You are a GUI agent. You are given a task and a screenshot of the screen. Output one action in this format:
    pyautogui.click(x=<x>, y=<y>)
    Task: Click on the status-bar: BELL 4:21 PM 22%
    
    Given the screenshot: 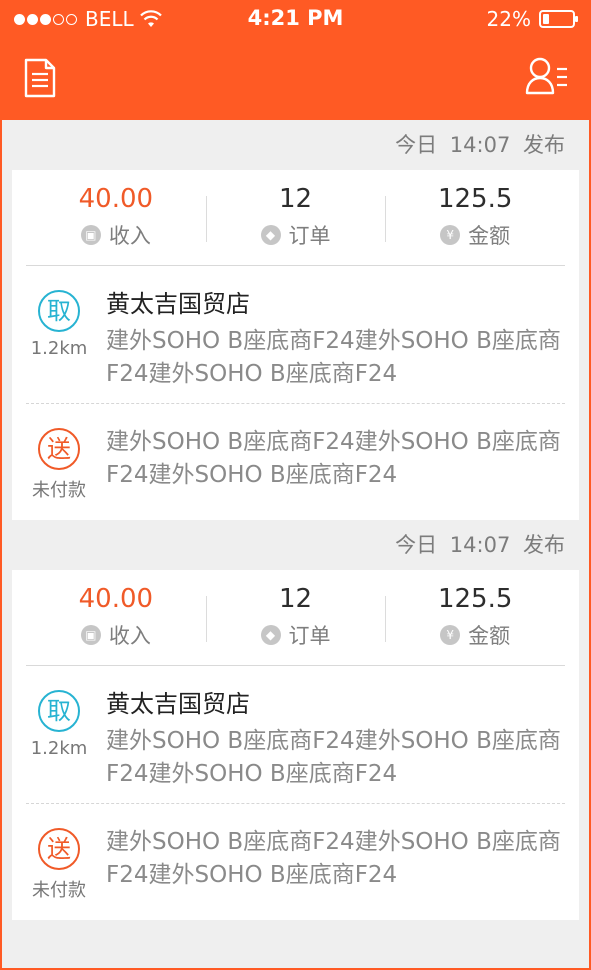 What is the action you would take?
    pyautogui.click(x=295, y=20)
    